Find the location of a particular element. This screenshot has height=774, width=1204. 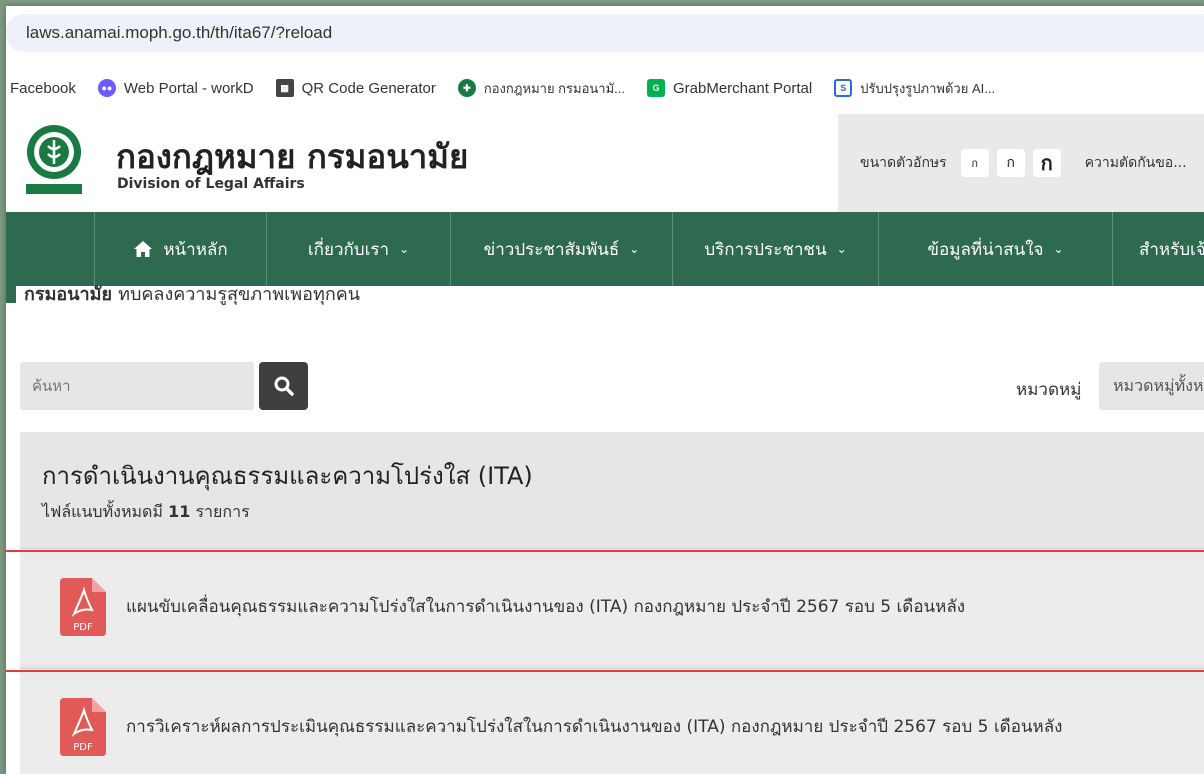

search-icon is located at coordinates (284, 386).